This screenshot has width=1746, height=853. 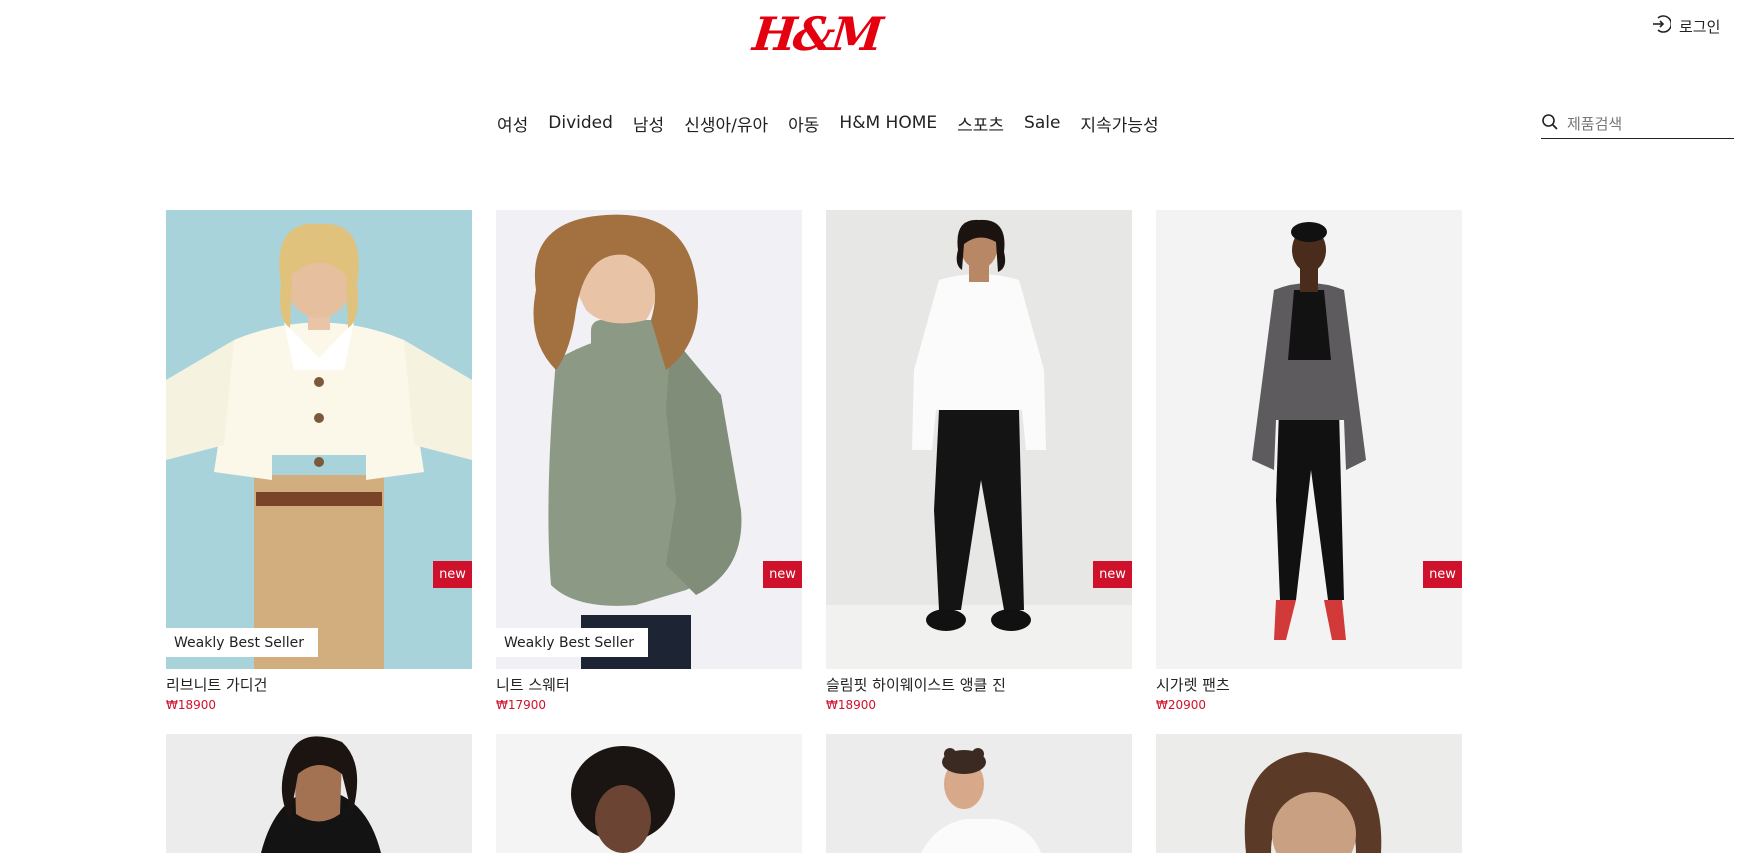 I want to click on nav-item-baby: 신생아/유아, so click(x=726, y=123).